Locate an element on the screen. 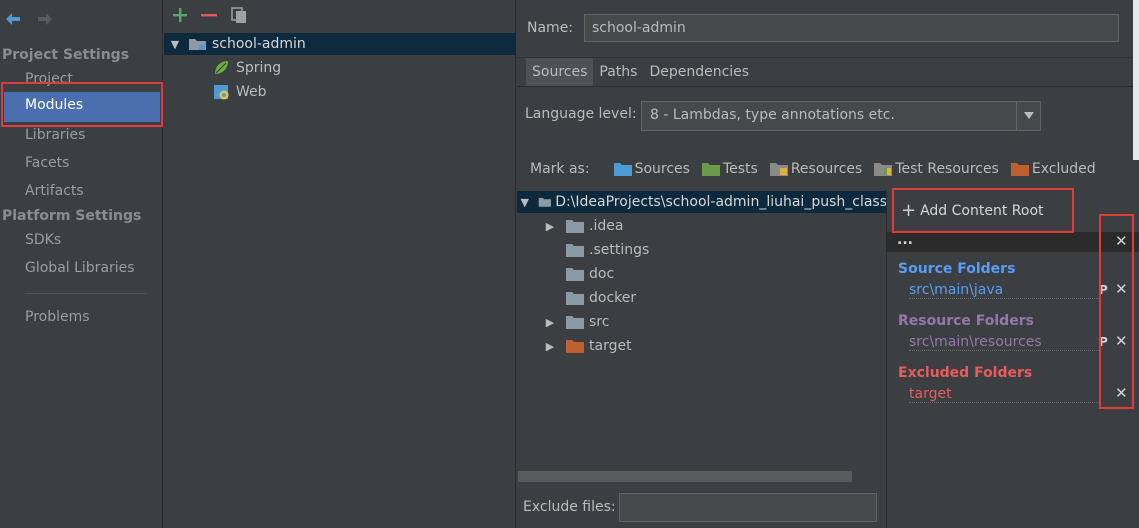 The height and width of the screenshot is (528, 1139). tree-row-idea: ▶ .idea is located at coordinates (583, 226).